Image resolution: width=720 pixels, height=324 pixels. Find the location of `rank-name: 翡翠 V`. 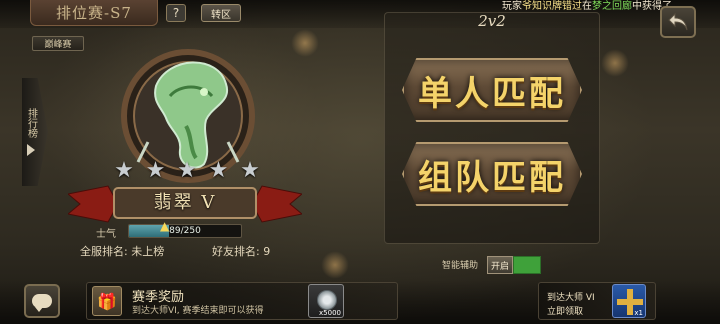

rank-name: 翡翠 V is located at coordinates (185, 202).